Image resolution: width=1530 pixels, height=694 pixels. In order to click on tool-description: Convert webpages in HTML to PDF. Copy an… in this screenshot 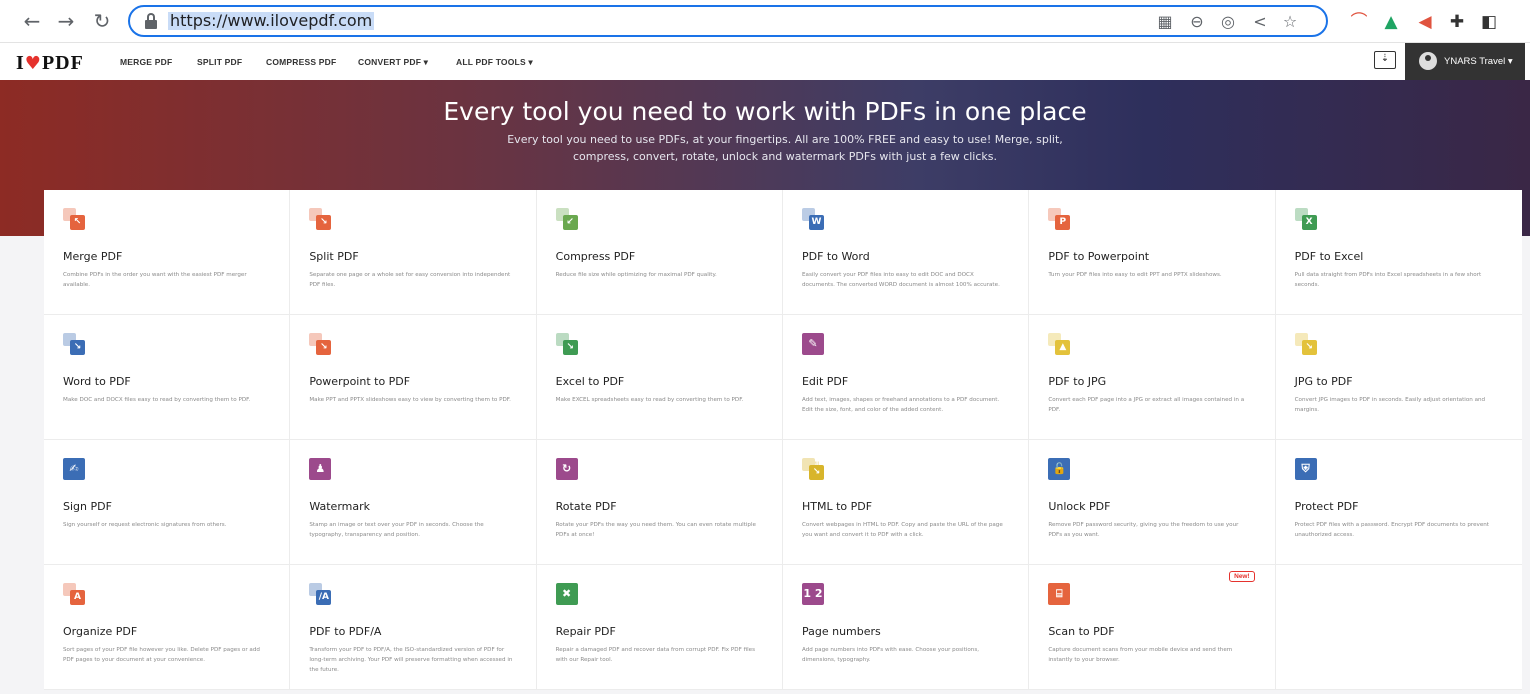, I will do `click(902, 530)`.